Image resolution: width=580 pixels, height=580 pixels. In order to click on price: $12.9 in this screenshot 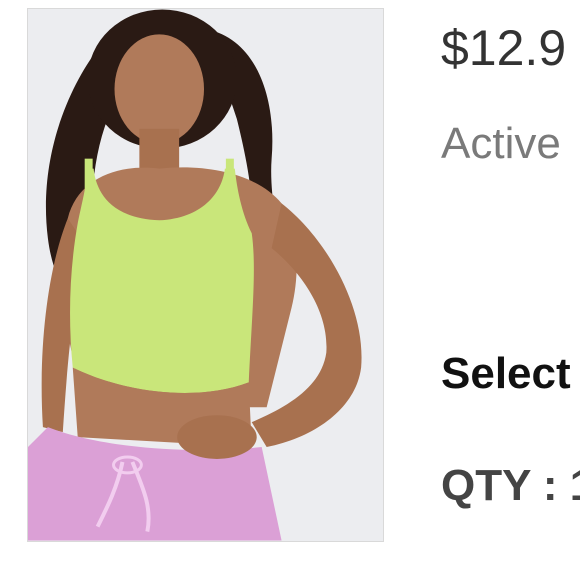, I will do `click(504, 48)`.